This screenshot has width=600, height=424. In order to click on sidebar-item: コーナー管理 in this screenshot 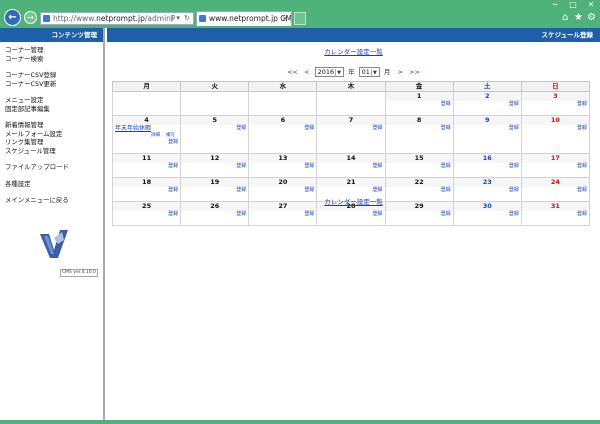, I will do `click(51, 50)`.